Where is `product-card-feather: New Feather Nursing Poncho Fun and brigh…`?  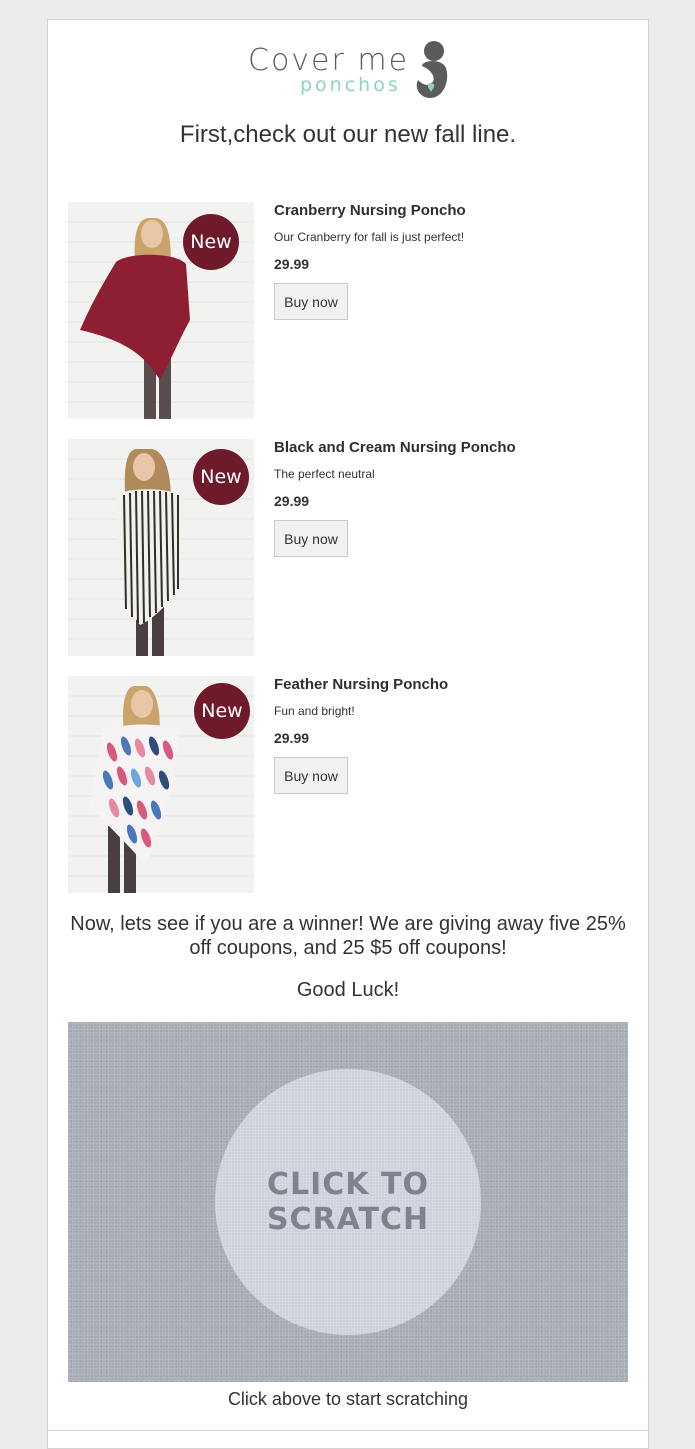
product-card-feather: New Feather Nursing Poncho Fun and brigh… is located at coordinates (348, 785).